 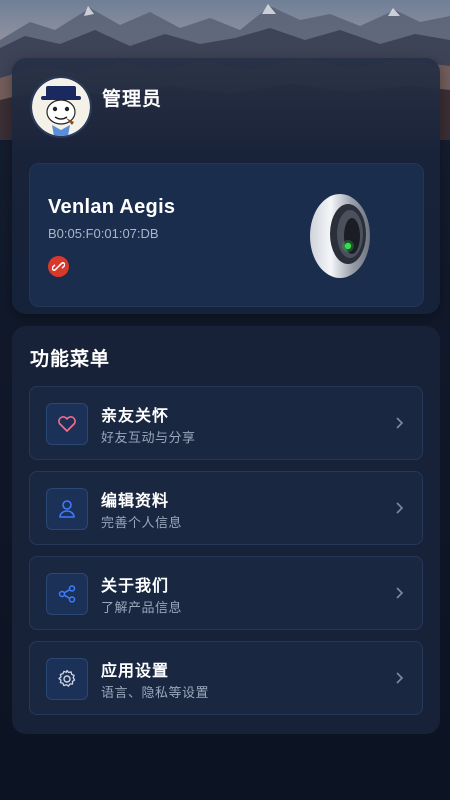 What do you see at coordinates (226, 508) in the screenshot?
I see `menu-item-edit-profile: 编辑资料 完善个人信息` at bounding box center [226, 508].